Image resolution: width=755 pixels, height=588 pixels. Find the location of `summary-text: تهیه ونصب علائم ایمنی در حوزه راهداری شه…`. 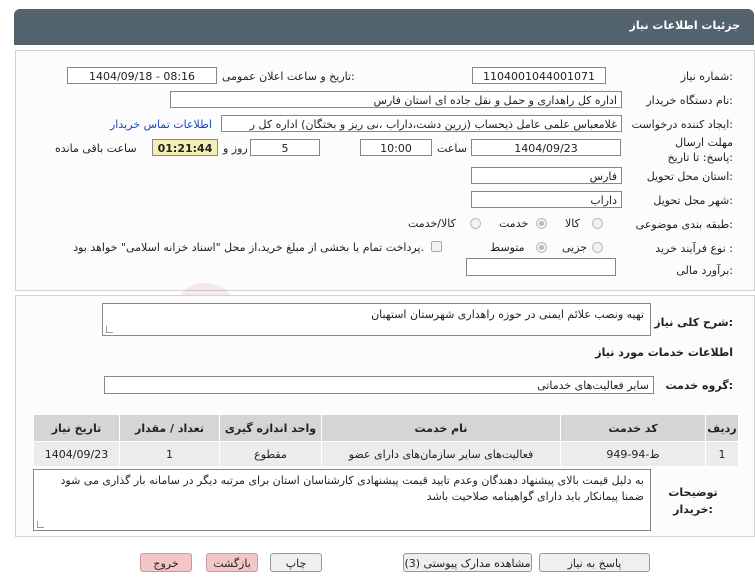

summary-text: تهیه ونصب علائم ایمنی در حوزه راهداری شه… is located at coordinates (507, 314).